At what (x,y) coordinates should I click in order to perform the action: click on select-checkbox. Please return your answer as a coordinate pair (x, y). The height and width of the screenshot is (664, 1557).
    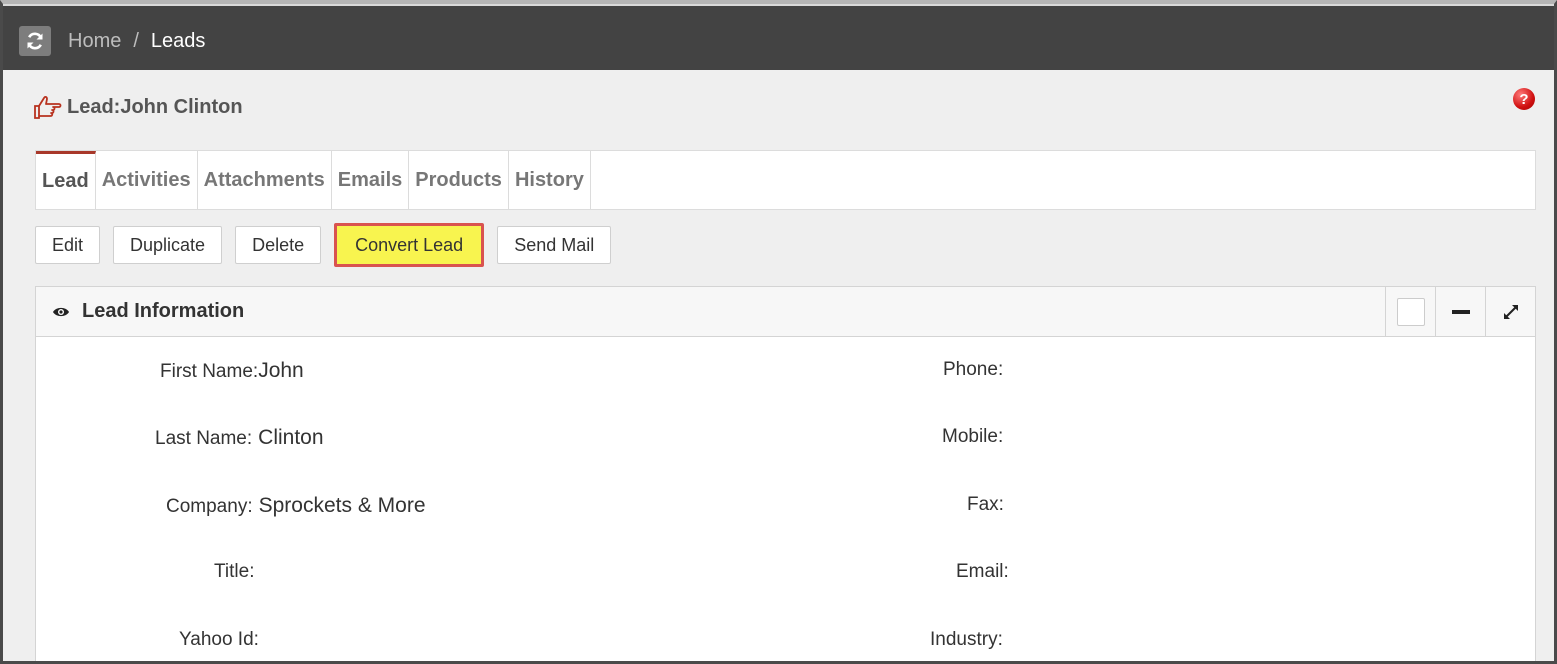
    Looking at the image, I should click on (1410, 311).